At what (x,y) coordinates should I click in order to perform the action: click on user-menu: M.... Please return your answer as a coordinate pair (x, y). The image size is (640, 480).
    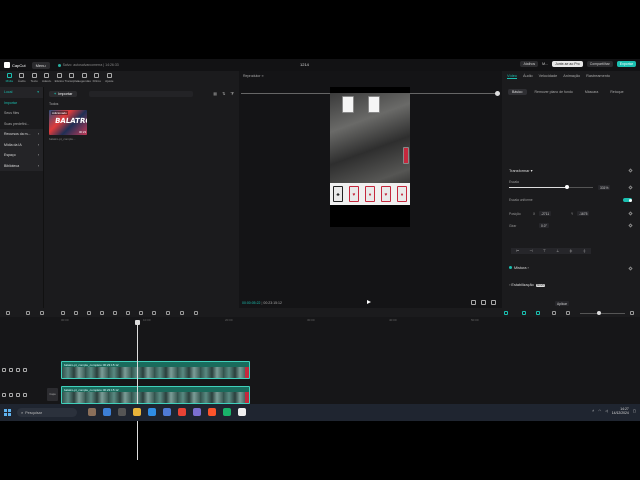
    Looking at the image, I should click on (545, 64).